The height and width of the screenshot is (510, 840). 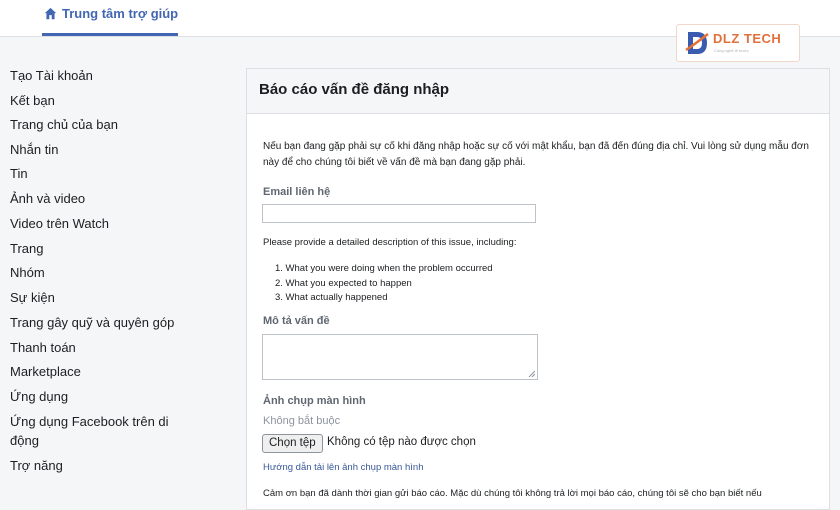 I want to click on screenshot-guide-link: Hướng dẫn tải lên ảnh chụp màn hình, so click(x=343, y=467).